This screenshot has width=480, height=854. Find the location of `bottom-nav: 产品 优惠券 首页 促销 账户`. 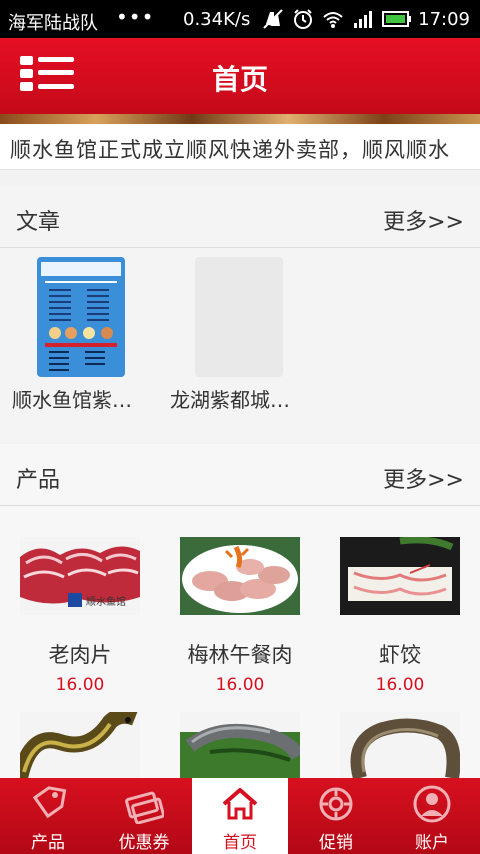

bottom-nav: 产品 优惠券 首页 促销 账户 is located at coordinates (240, 816).